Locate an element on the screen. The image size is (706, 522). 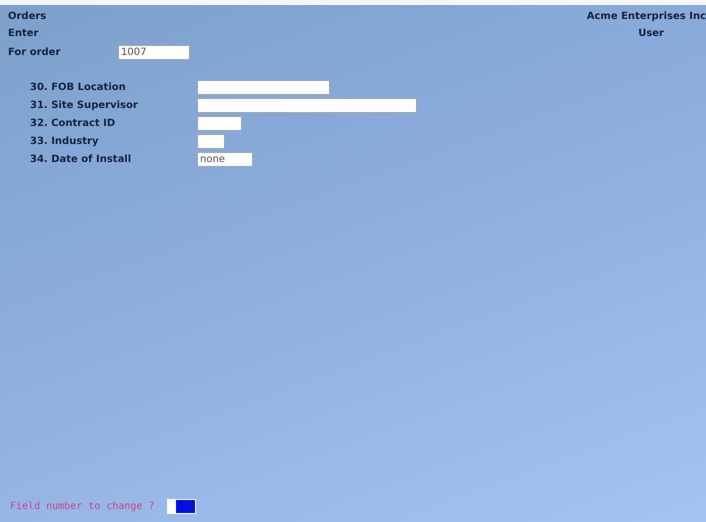
mode-label: Enter is located at coordinates (23, 33).